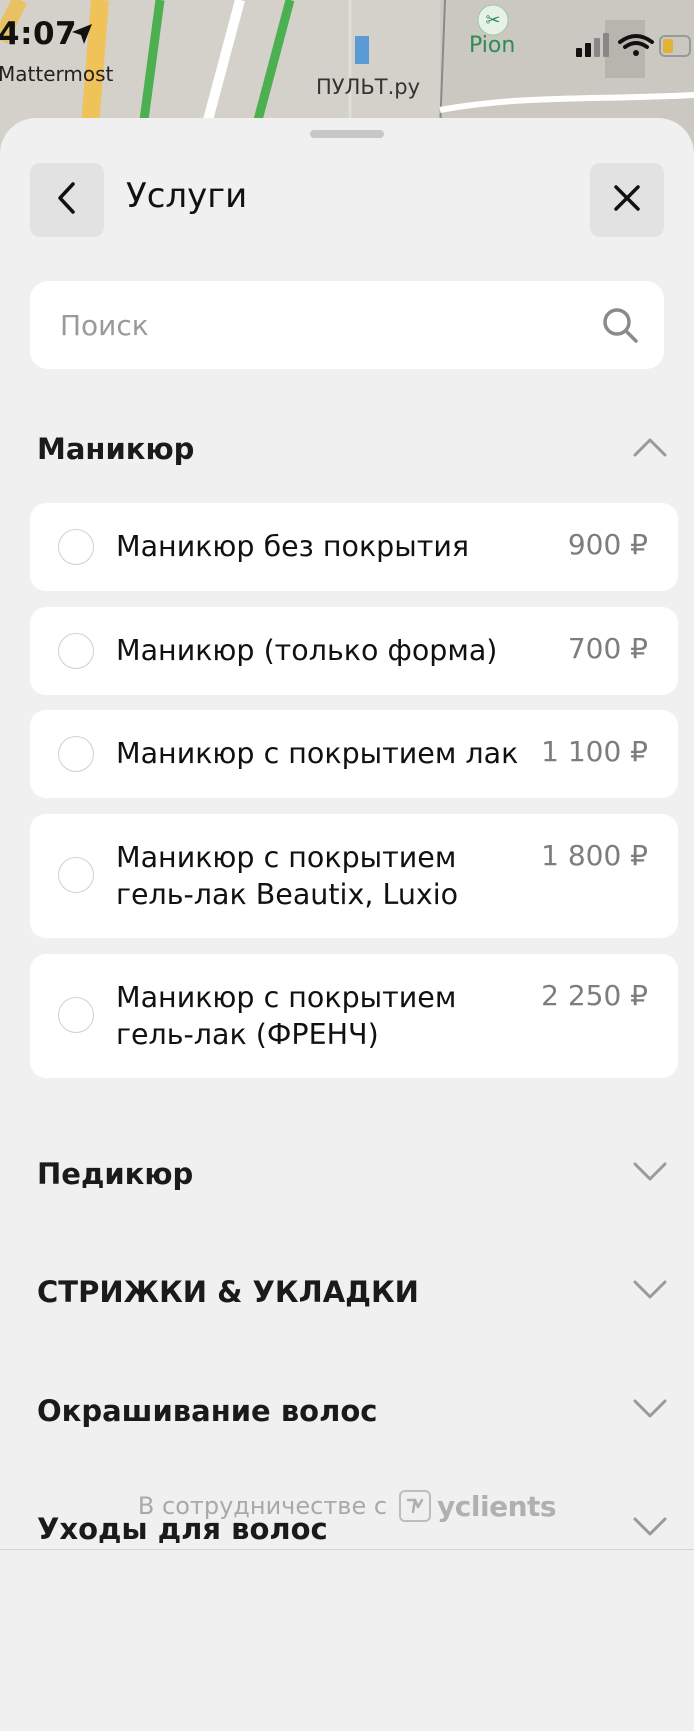  What do you see at coordinates (607, 544) in the screenshot?
I see `service-price: 900 ₽` at bounding box center [607, 544].